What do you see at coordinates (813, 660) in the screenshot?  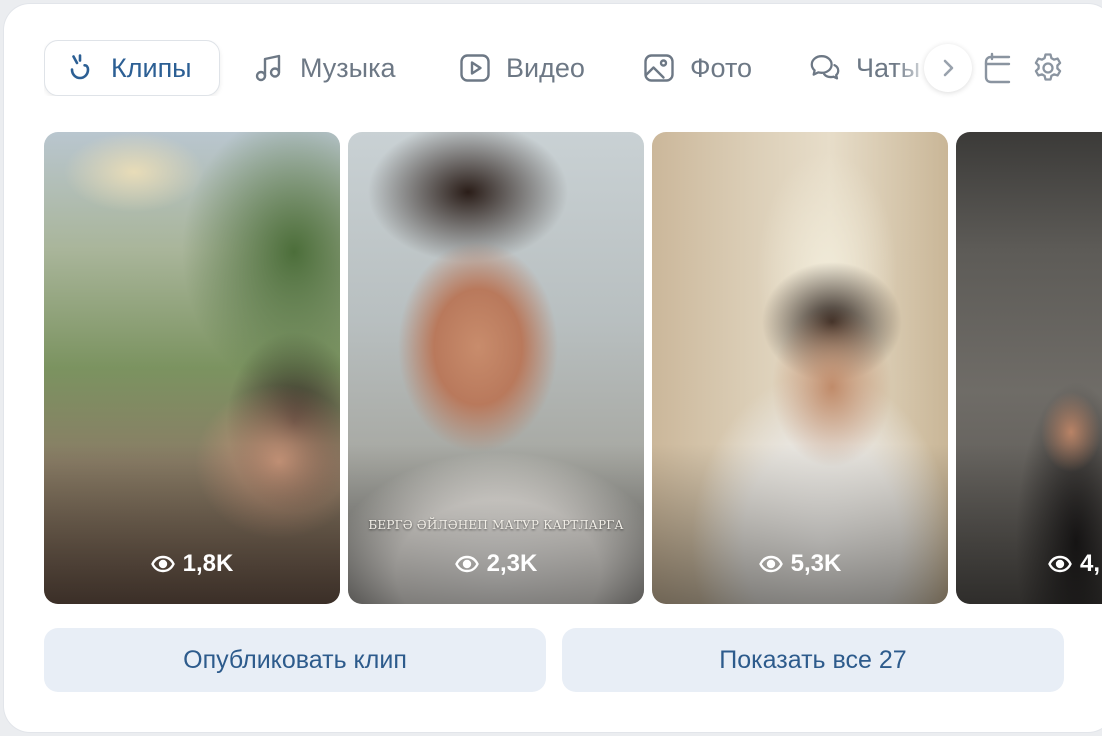 I see `show-all-clips-button: Показать все 27` at bounding box center [813, 660].